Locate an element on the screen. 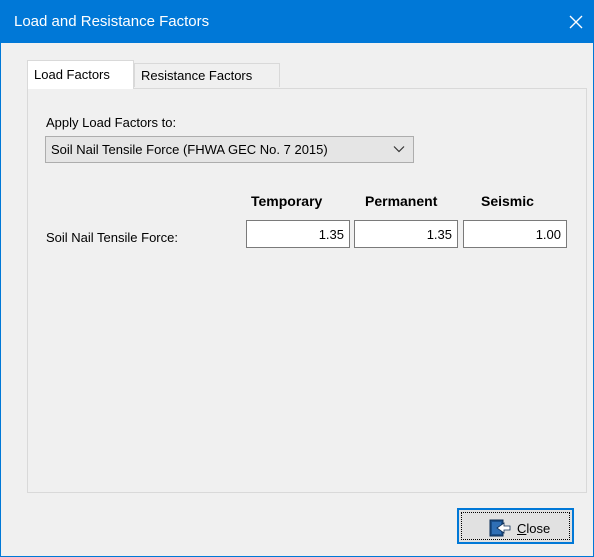 This screenshot has width=594, height=557. close-button-mnemonic: C is located at coordinates (522, 528).